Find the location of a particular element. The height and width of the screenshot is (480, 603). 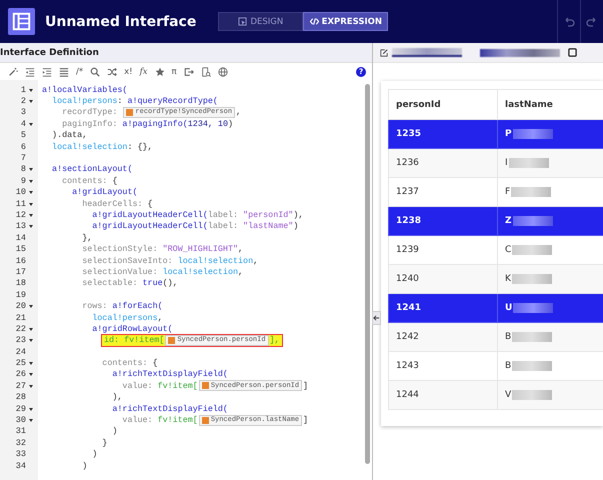

mode-tab: EXPRESSION is located at coordinates (345, 21).